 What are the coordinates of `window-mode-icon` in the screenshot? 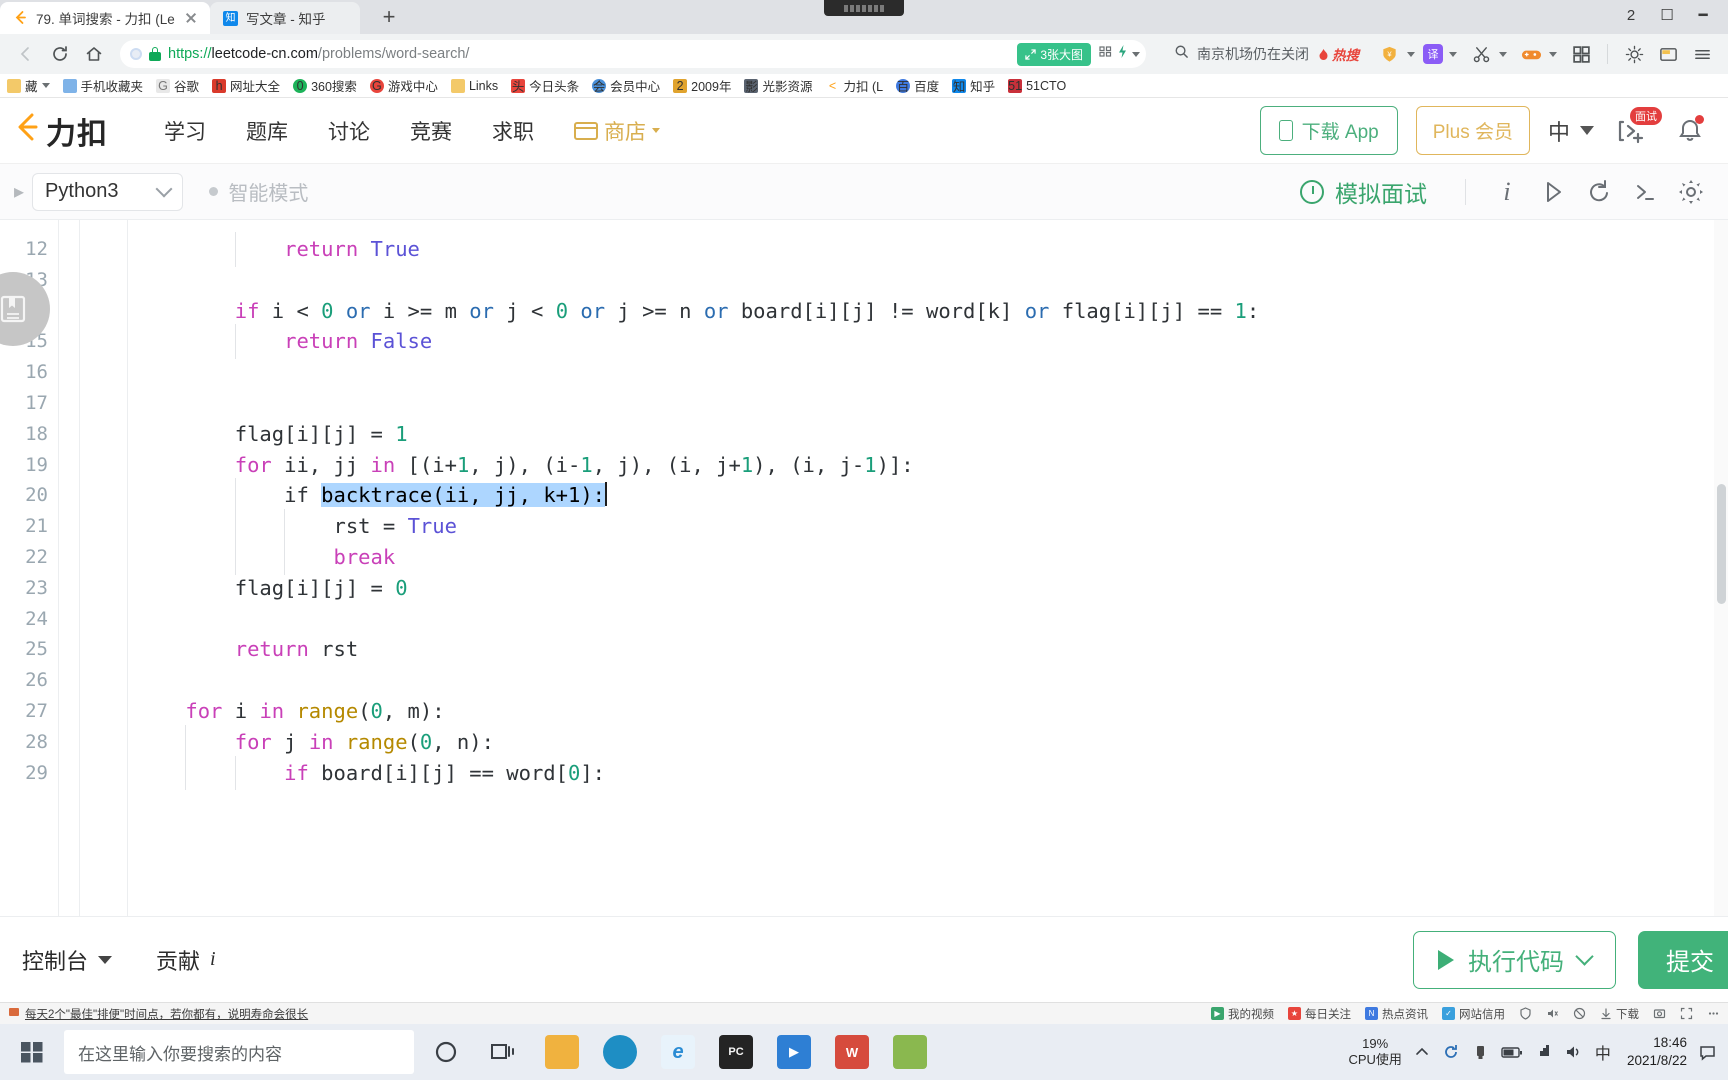 It's located at (1668, 54).